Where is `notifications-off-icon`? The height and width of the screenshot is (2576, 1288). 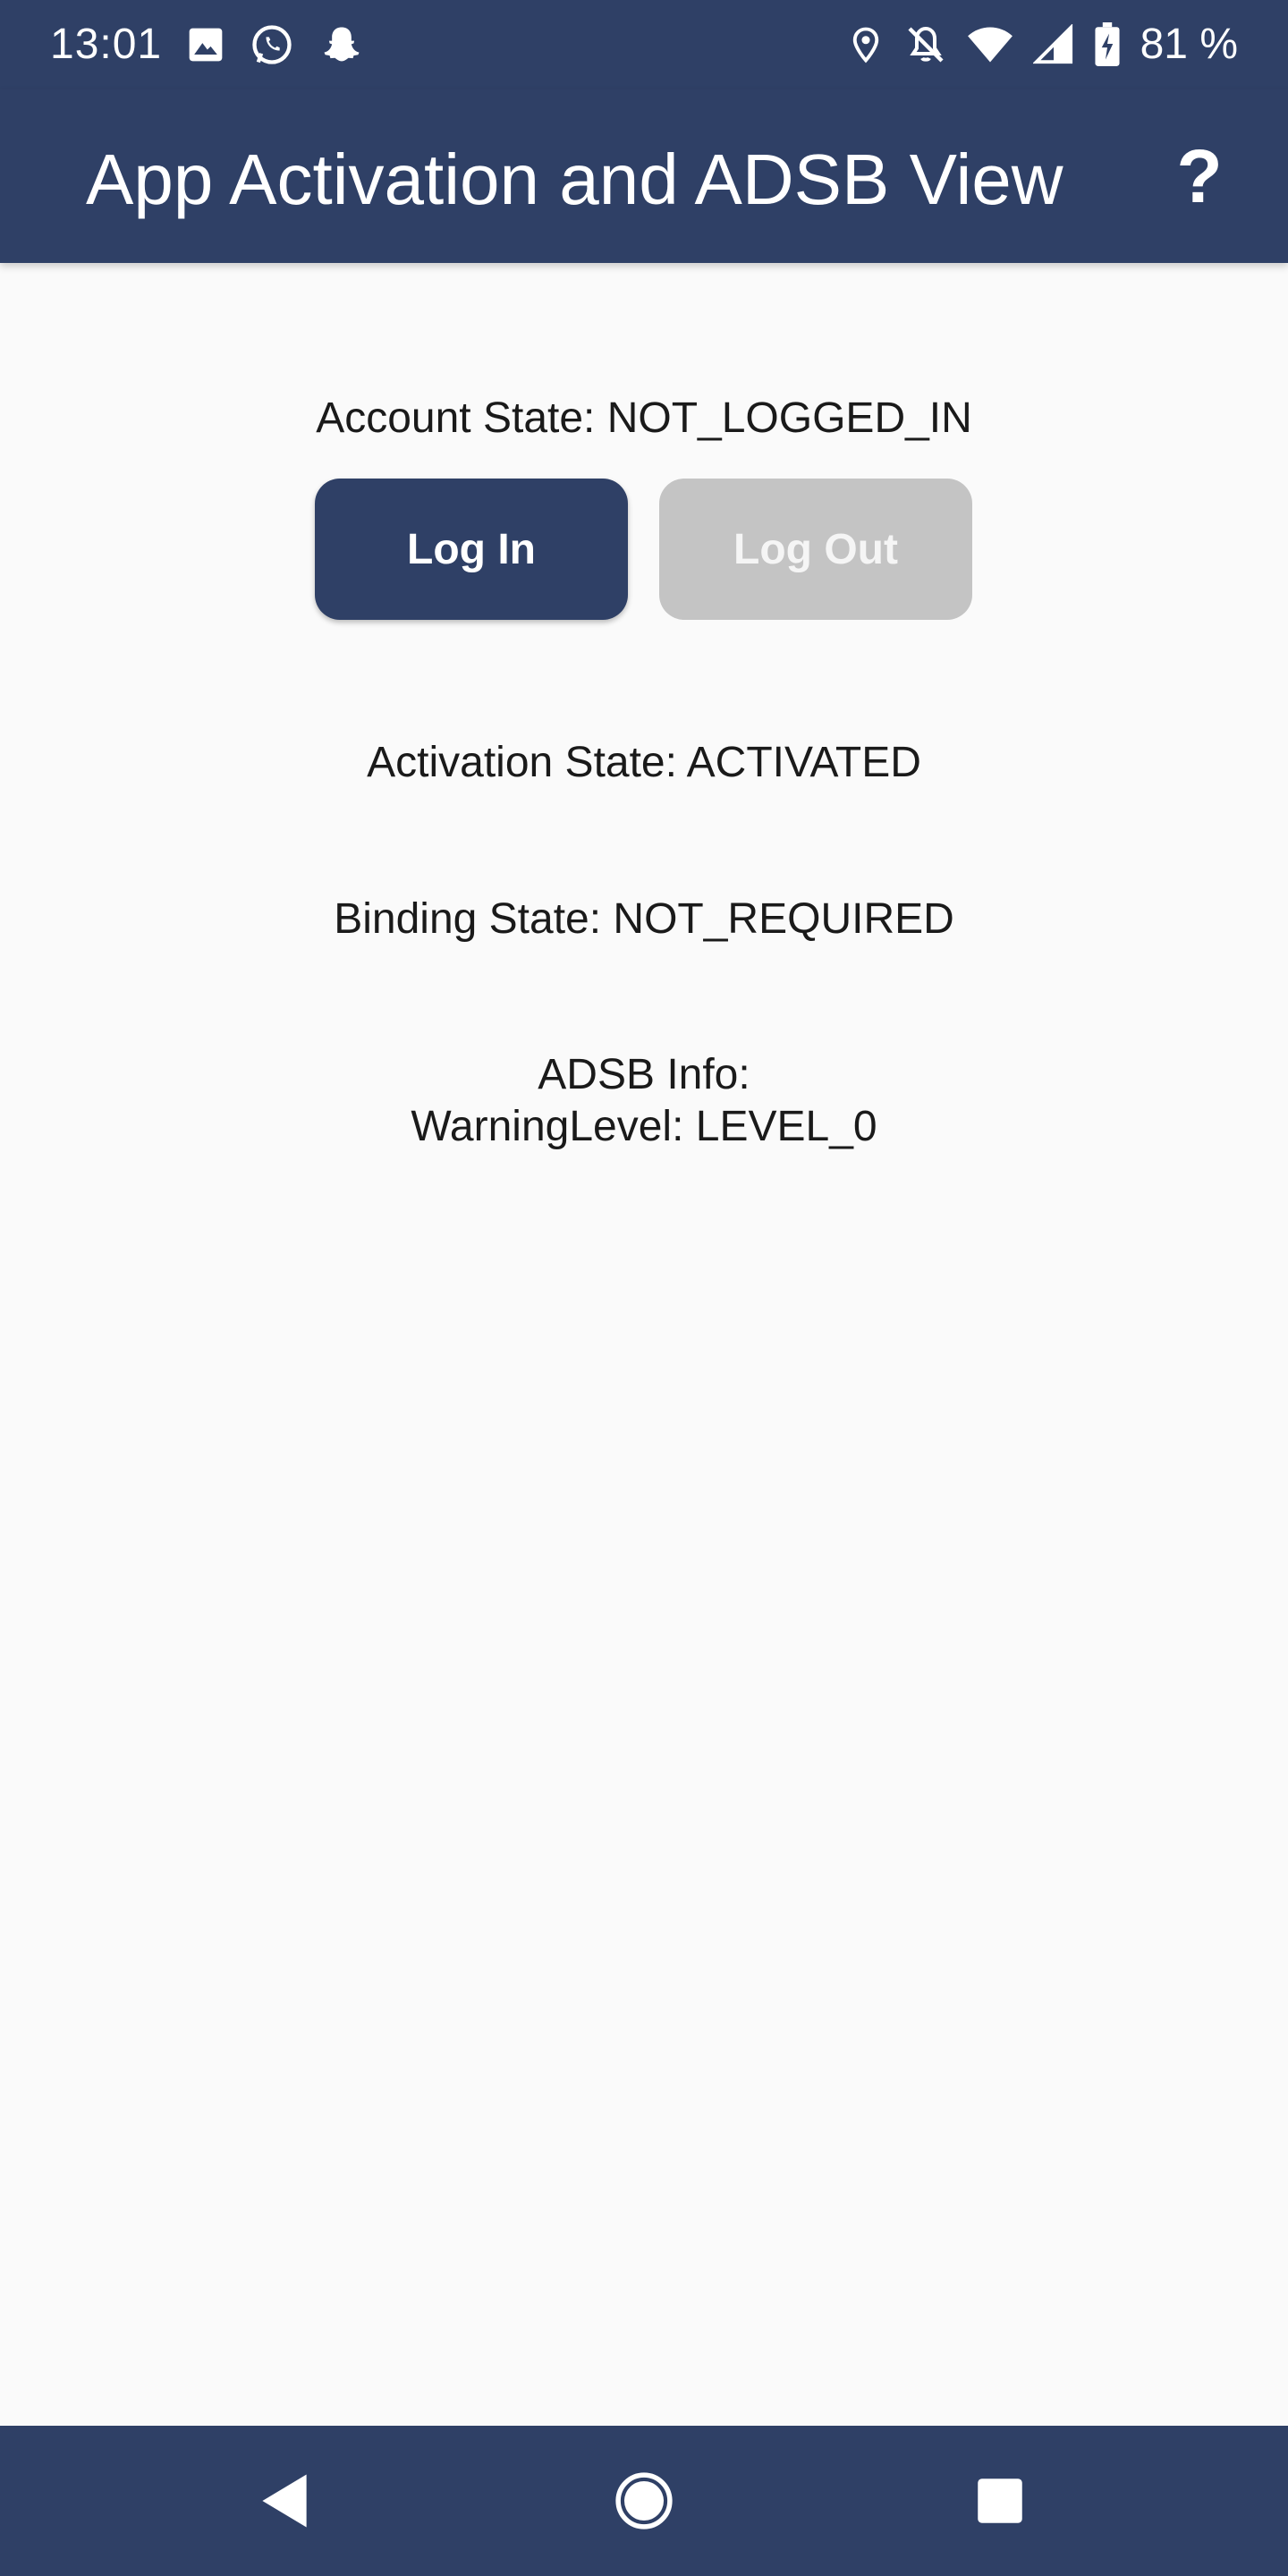
notifications-off-icon is located at coordinates (925, 44).